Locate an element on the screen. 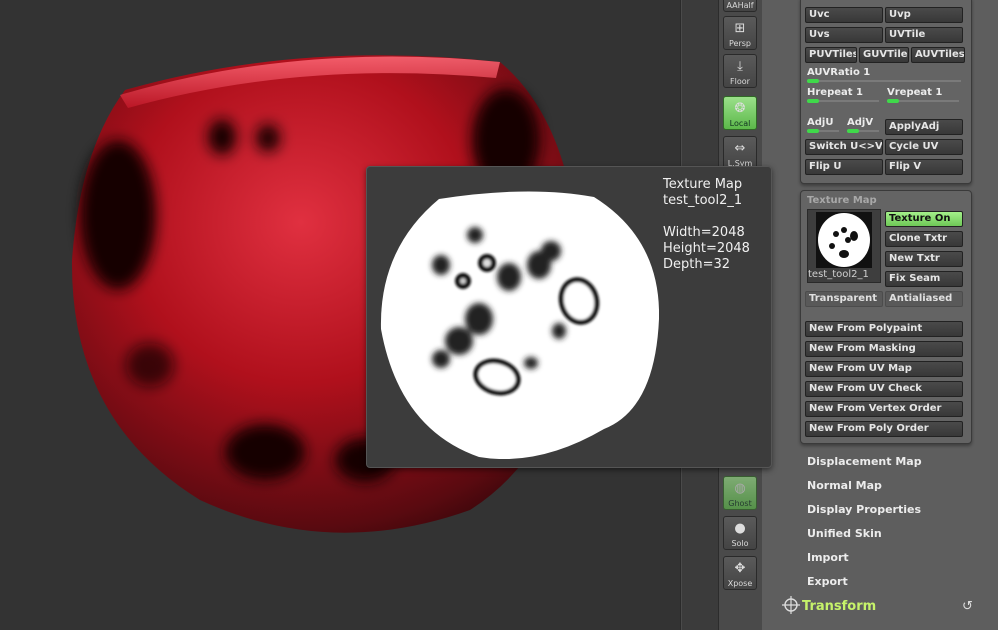 The width and height of the screenshot is (998, 630). transform-menu-header: Transform is located at coordinates (839, 606).